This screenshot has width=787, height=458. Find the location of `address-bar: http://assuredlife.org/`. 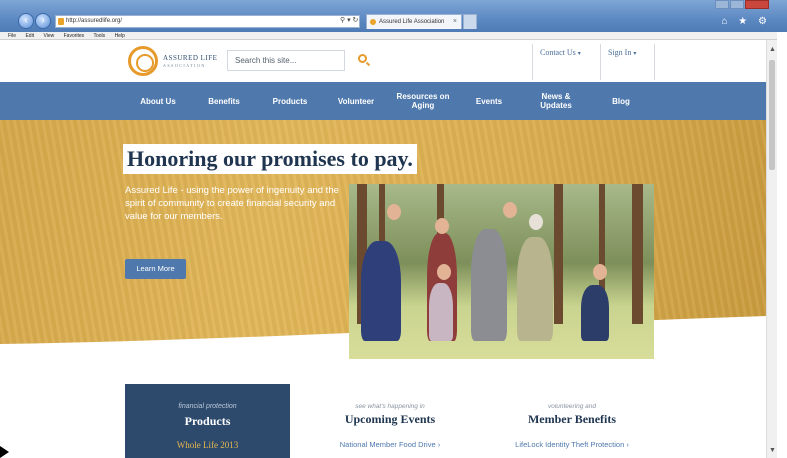

address-bar: http://assuredlife.org/ is located at coordinates (207, 21).